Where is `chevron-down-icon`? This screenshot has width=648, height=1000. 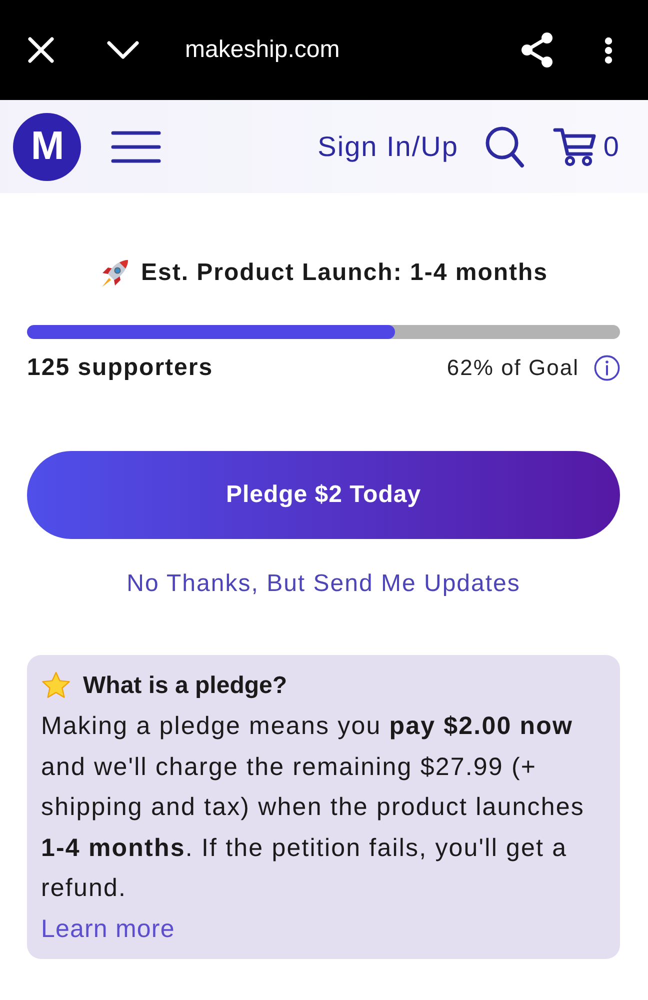 chevron-down-icon is located at coordinates (123, 50).